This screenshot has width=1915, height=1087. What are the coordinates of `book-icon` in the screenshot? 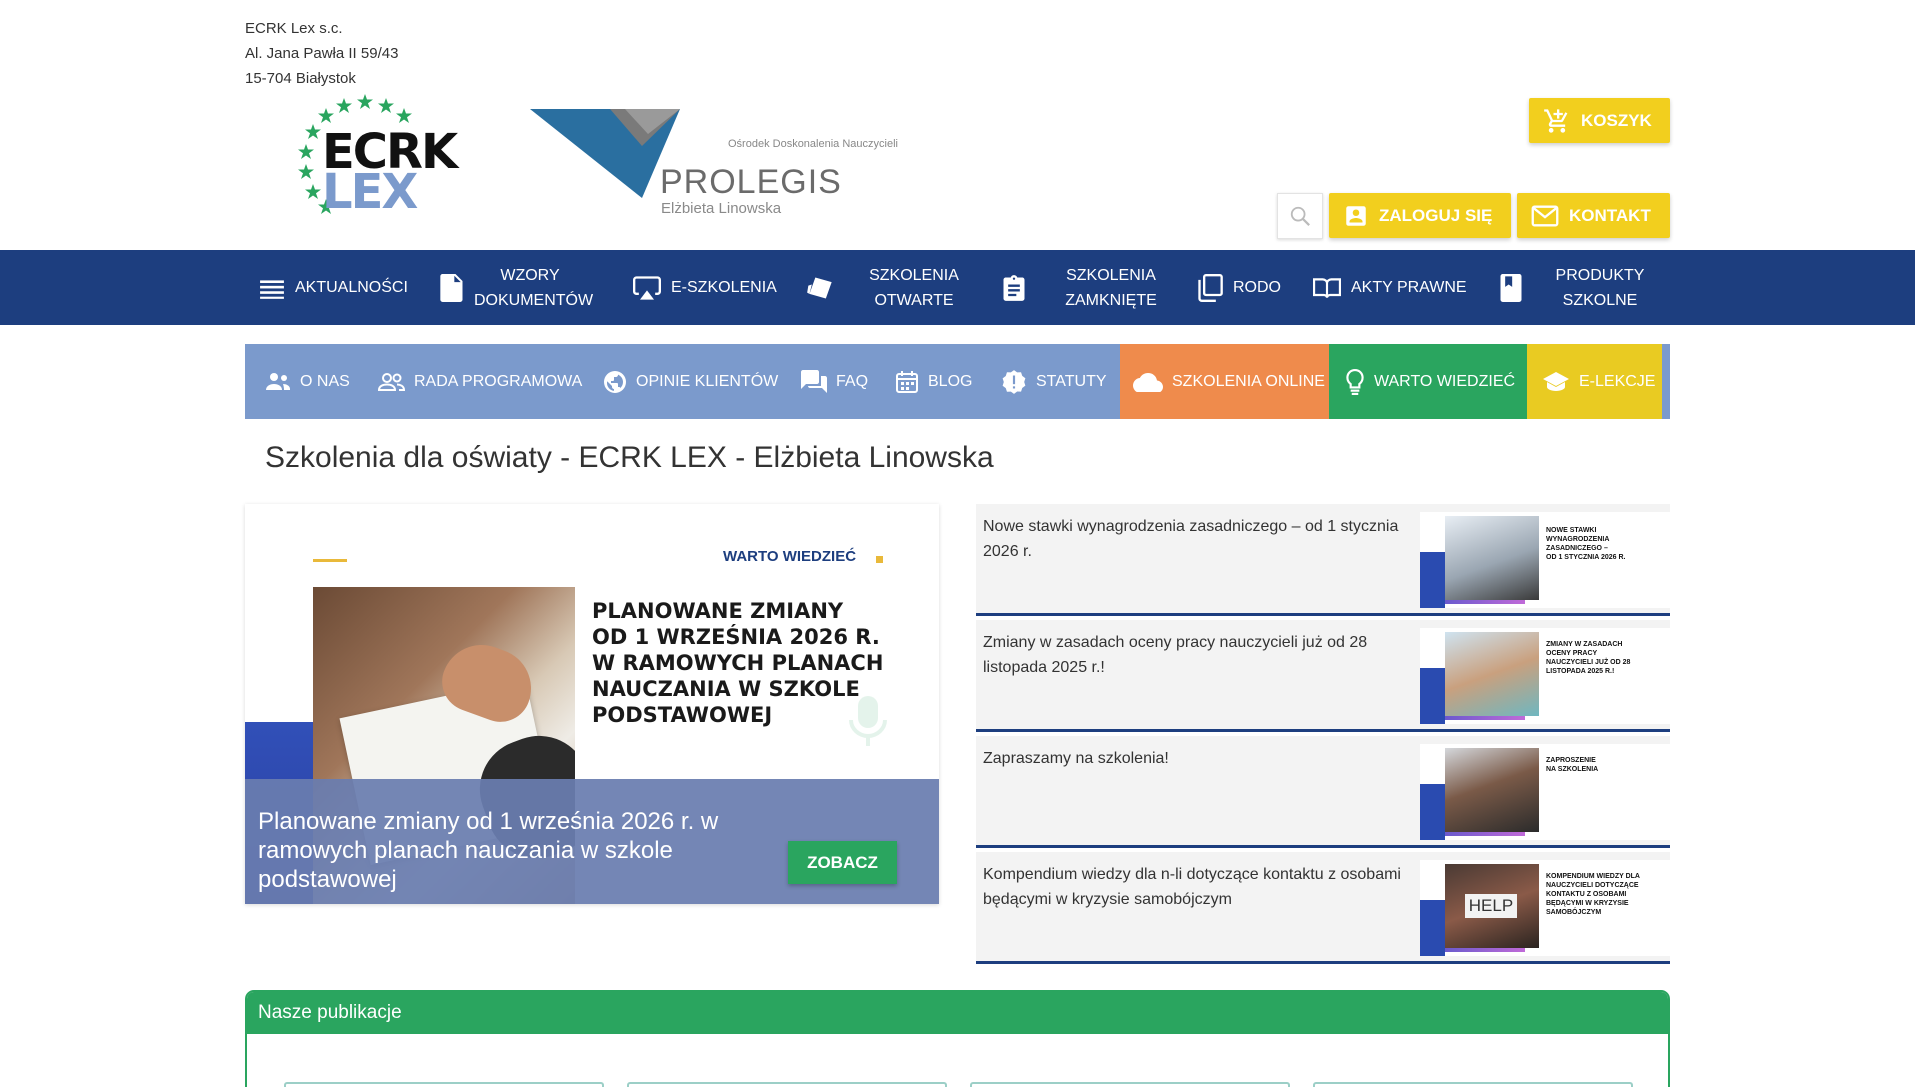 It's located at (1511, 287).